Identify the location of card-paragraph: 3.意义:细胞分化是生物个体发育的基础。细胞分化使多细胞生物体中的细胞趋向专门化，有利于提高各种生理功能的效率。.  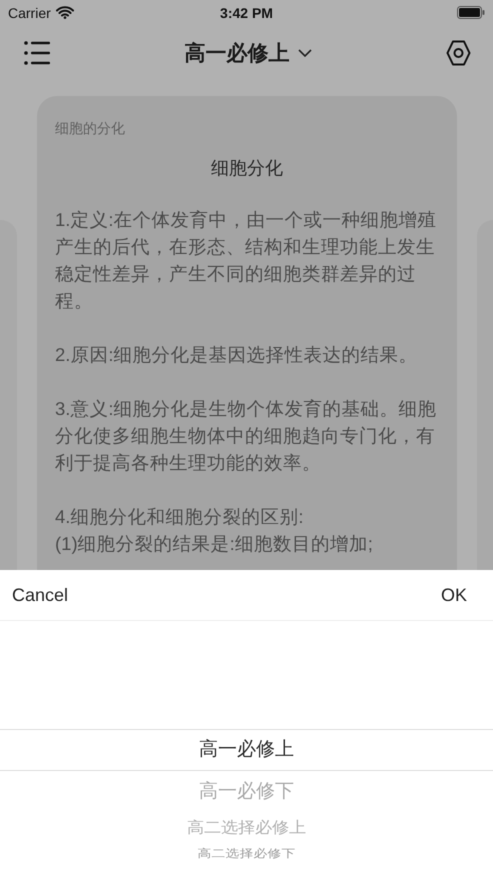
(246, 436).